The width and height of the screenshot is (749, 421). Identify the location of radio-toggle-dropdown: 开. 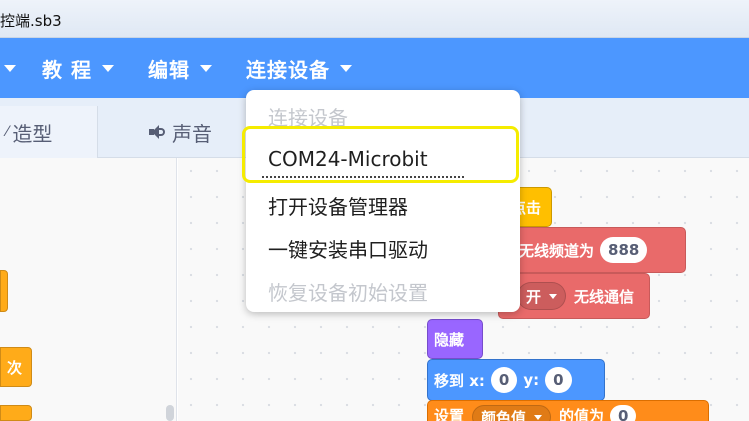
(542, 296).